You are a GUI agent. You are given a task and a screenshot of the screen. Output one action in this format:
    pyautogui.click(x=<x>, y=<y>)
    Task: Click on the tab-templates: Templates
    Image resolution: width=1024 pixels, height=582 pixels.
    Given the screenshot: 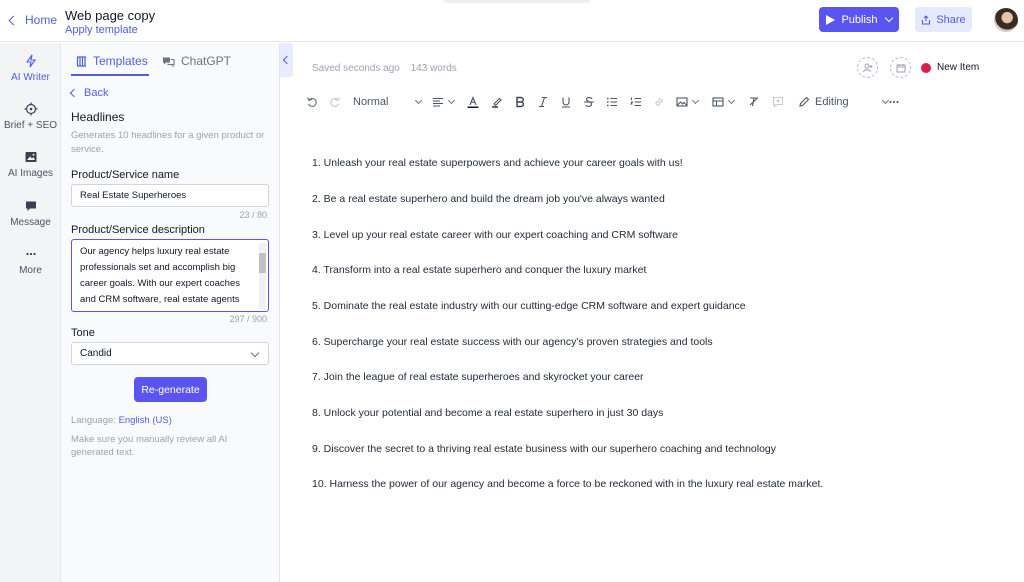 What is the action you would take?
    pyautogui.click(x=112, y=61)
    